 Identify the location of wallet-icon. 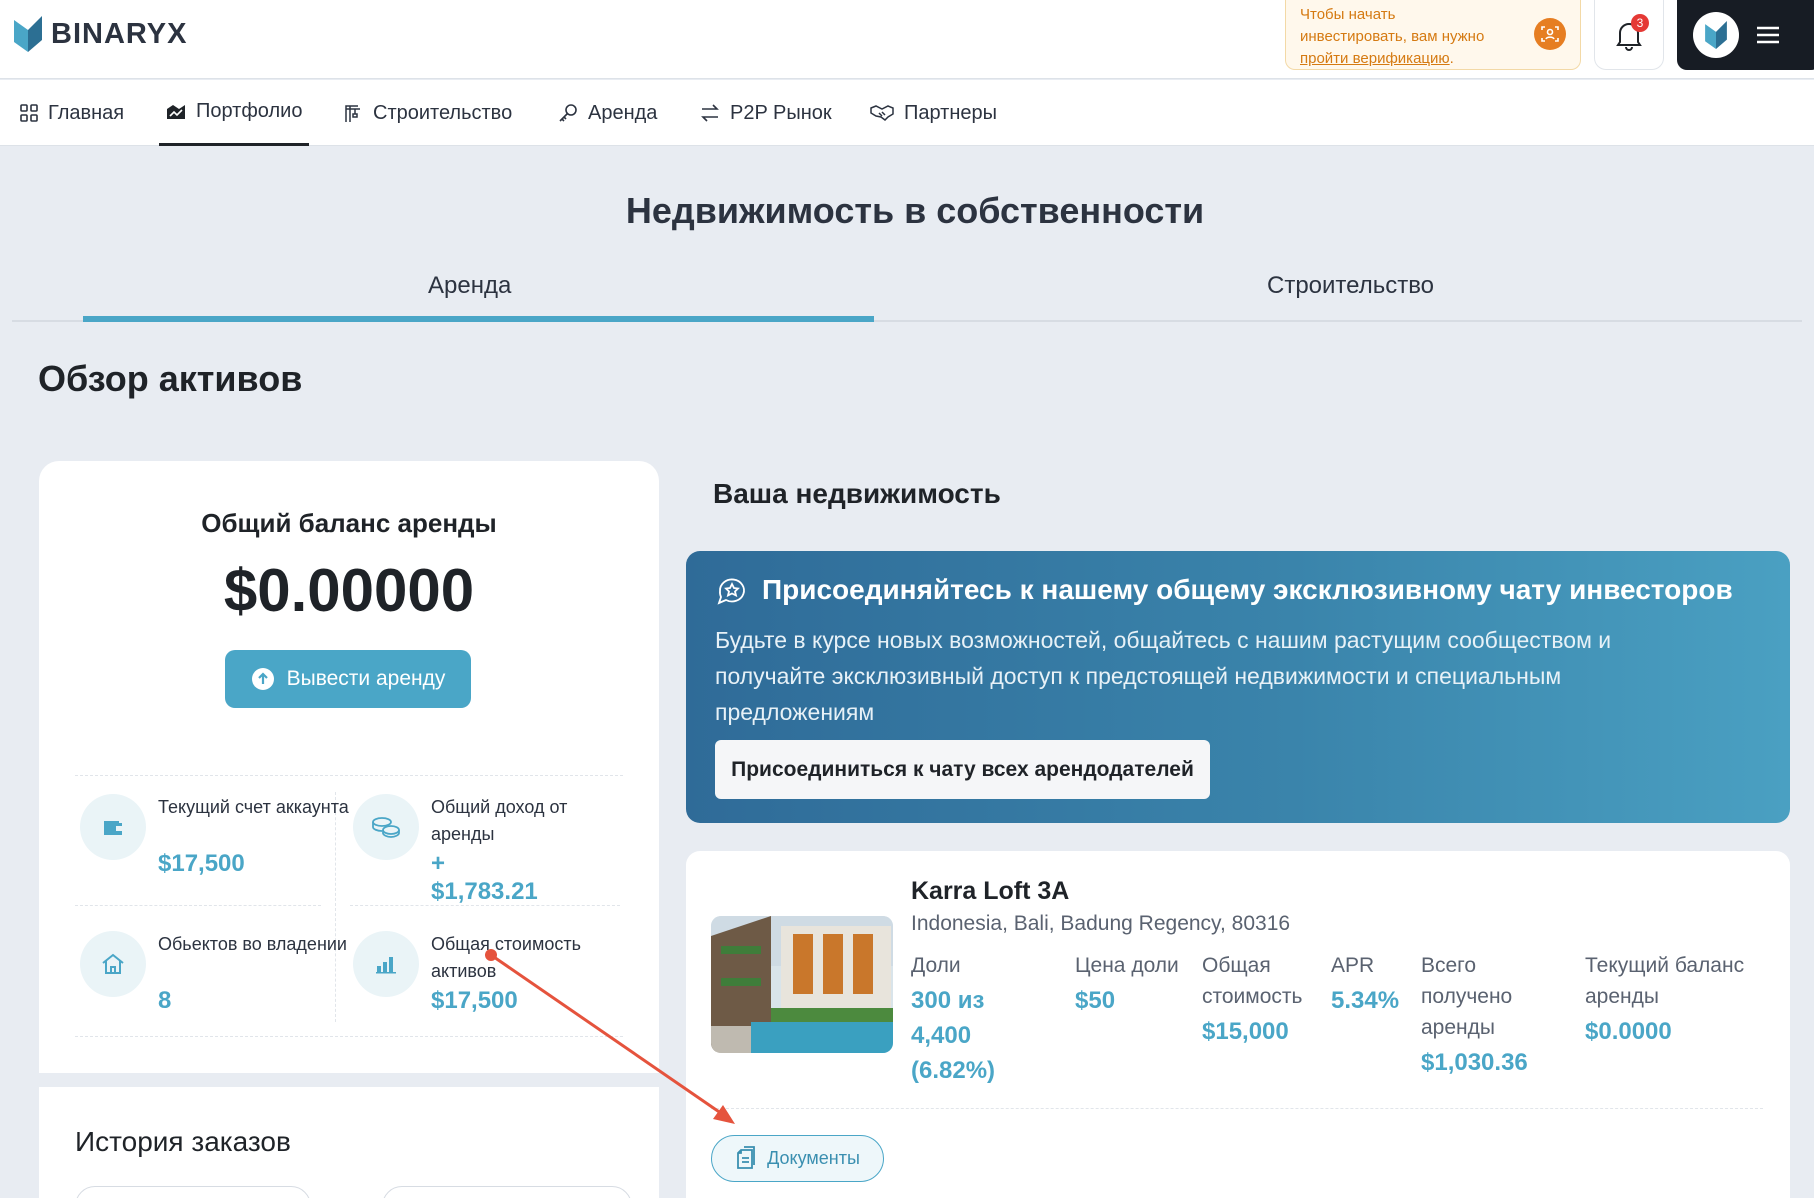
(113, 827).